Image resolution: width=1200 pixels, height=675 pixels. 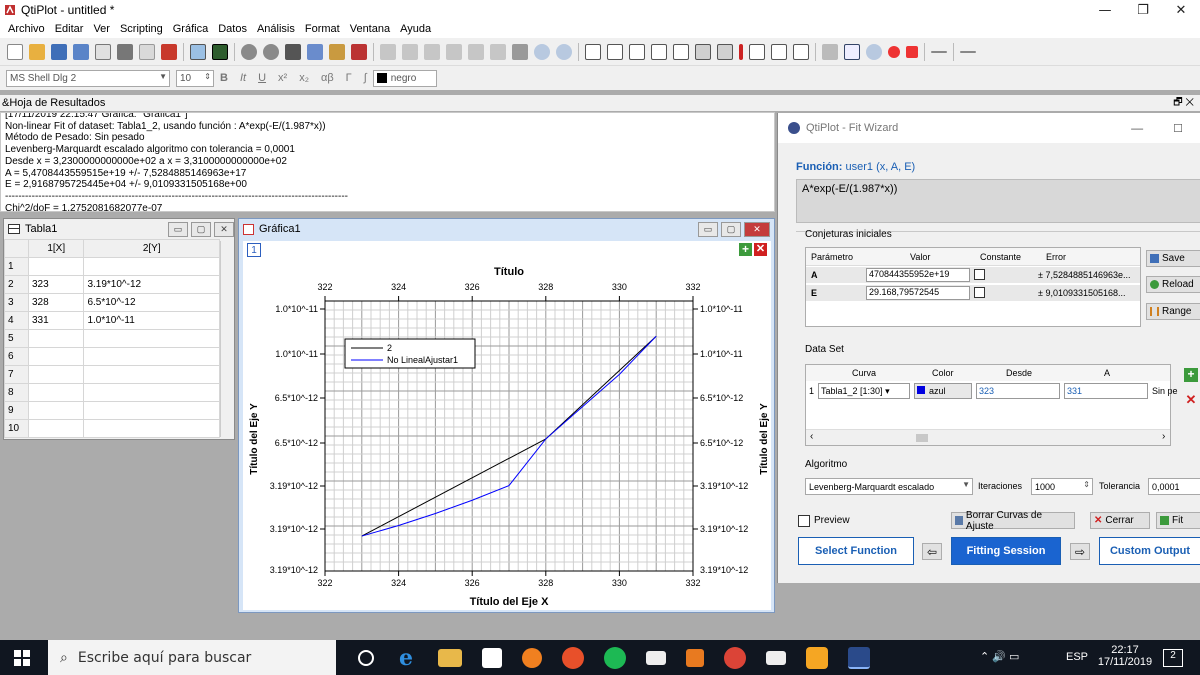 What do you see at coordinates (191, 29) in the screenshot?
I see `menu-grafica: Gráfica` at bounding box center [191, 29].